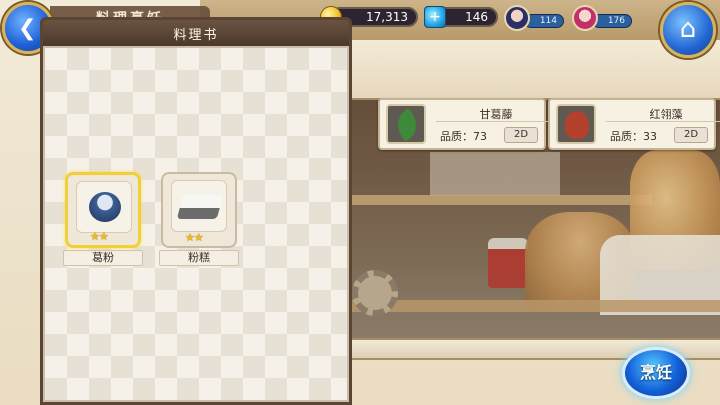 The height and width of the screenshot is (405, 720). What do you see at coordinates (656, 373) in the screenshot?
I see `cook-button: 烹饪` at bounding box center [656, 373].